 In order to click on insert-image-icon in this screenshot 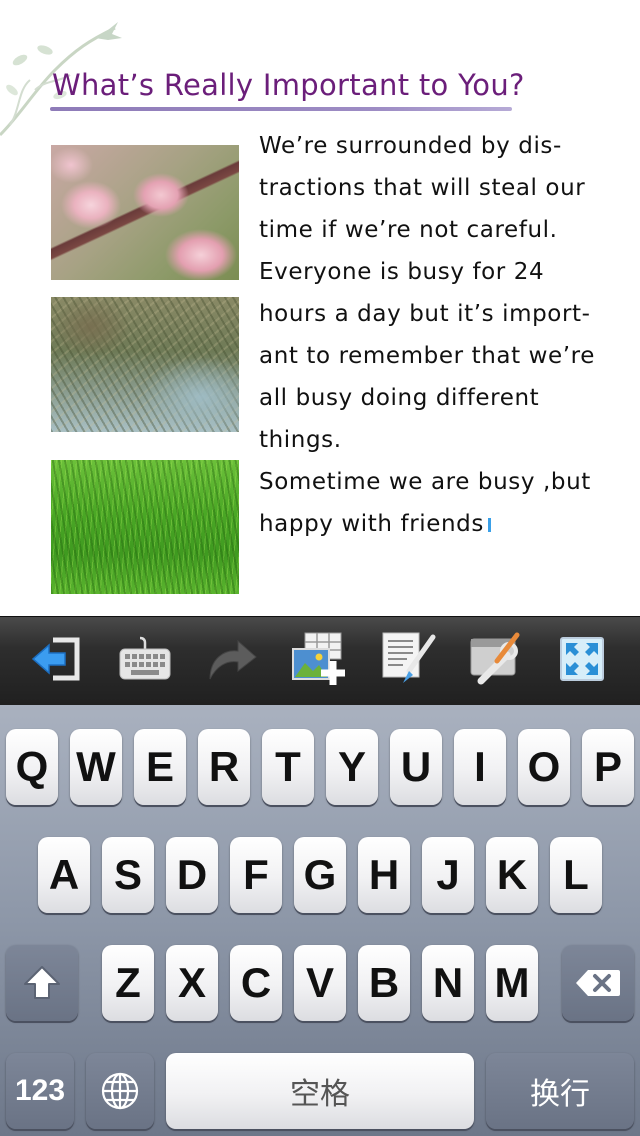, I will do `click(318, 658)`.